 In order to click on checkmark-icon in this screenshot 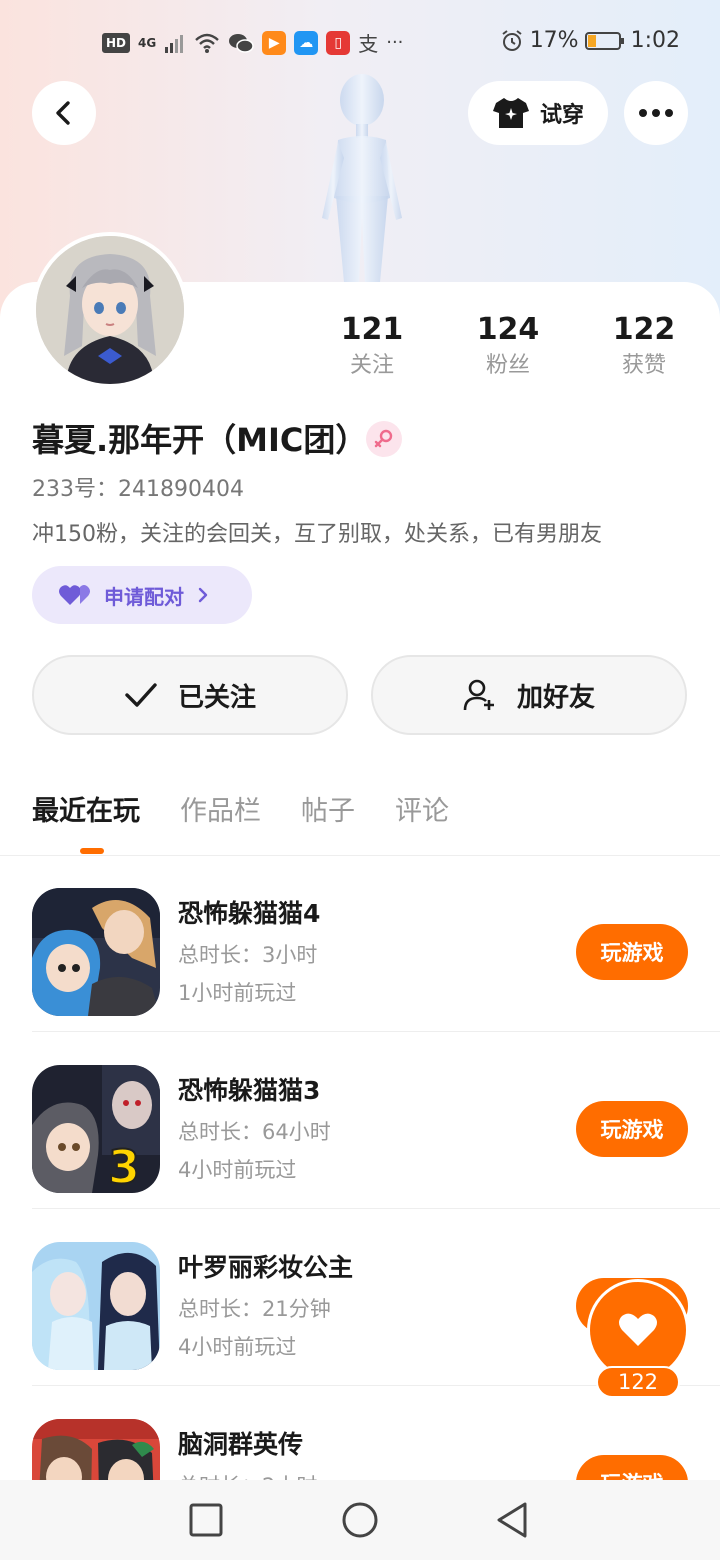, I will do `click(141, 695)`.